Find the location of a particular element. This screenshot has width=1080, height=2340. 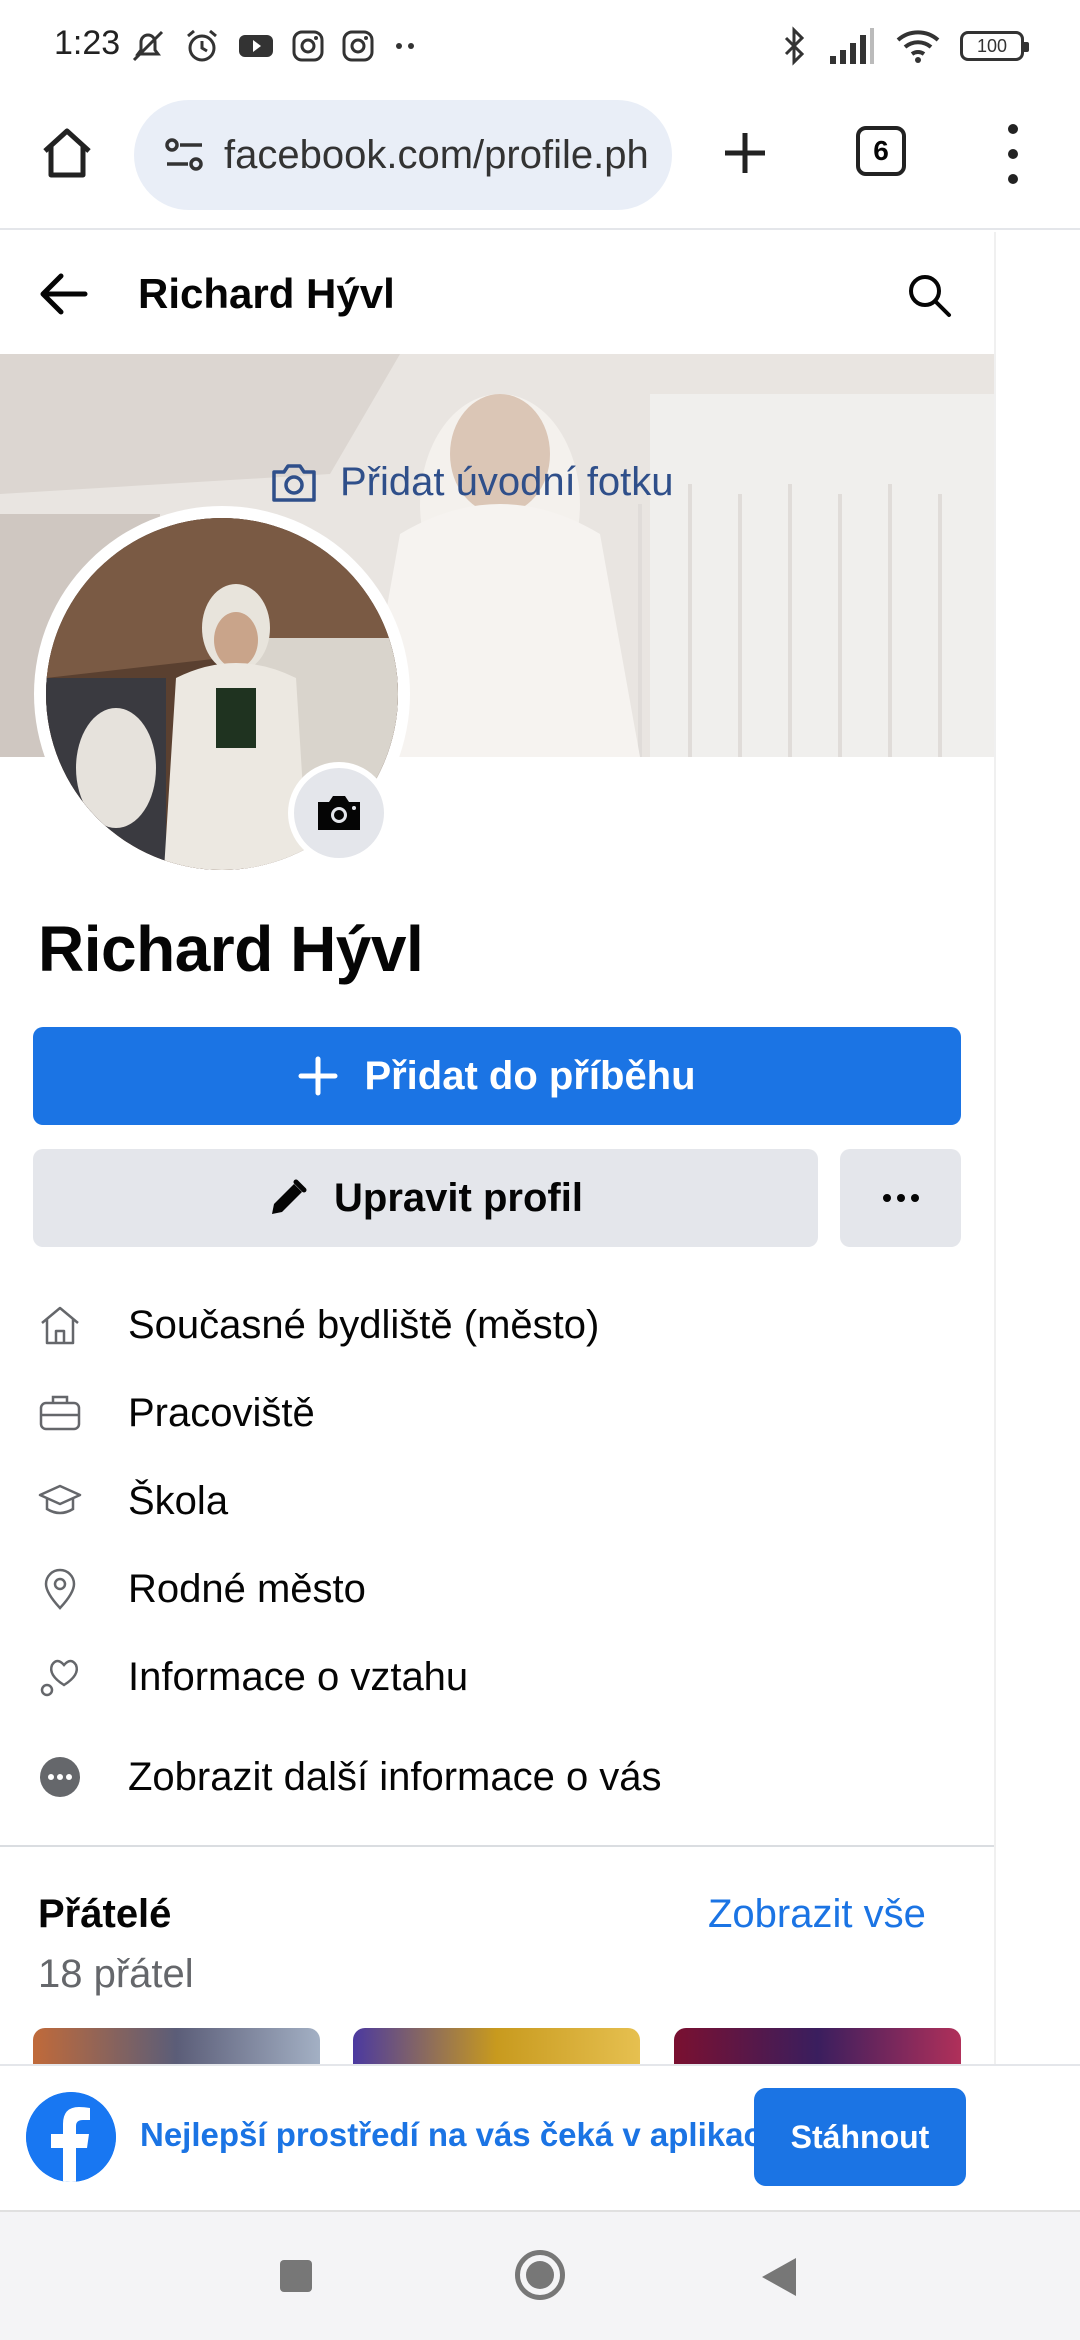

info-label: Současné bydliště (město) is located at coordinates (364, 1324).